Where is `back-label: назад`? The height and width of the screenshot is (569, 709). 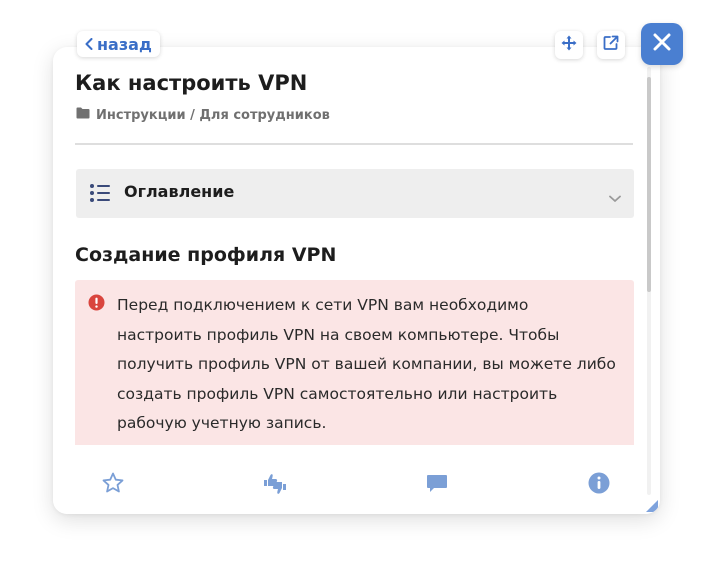 back-label: назад is located at coordinates (124, 44).